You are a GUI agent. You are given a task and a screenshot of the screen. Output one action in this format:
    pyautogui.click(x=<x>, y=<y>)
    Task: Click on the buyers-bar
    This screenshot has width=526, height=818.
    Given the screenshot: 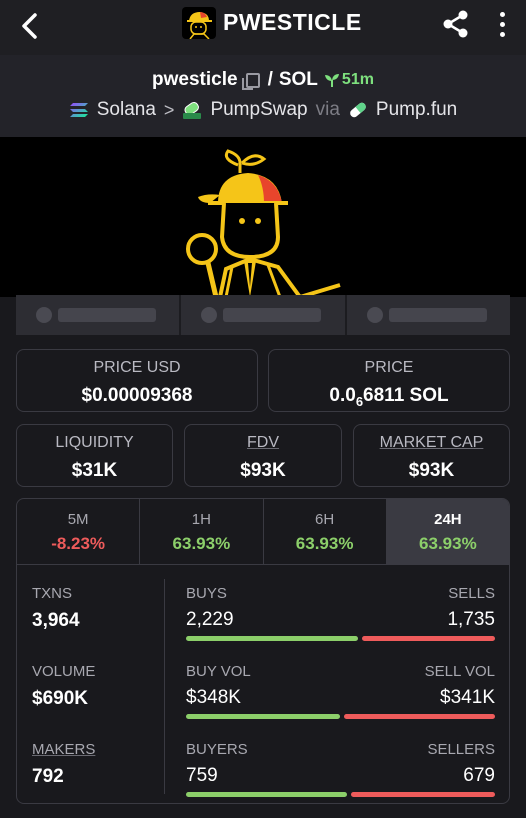 What is the action you would take?
    pyautogui.click(x=266, y=794)
    